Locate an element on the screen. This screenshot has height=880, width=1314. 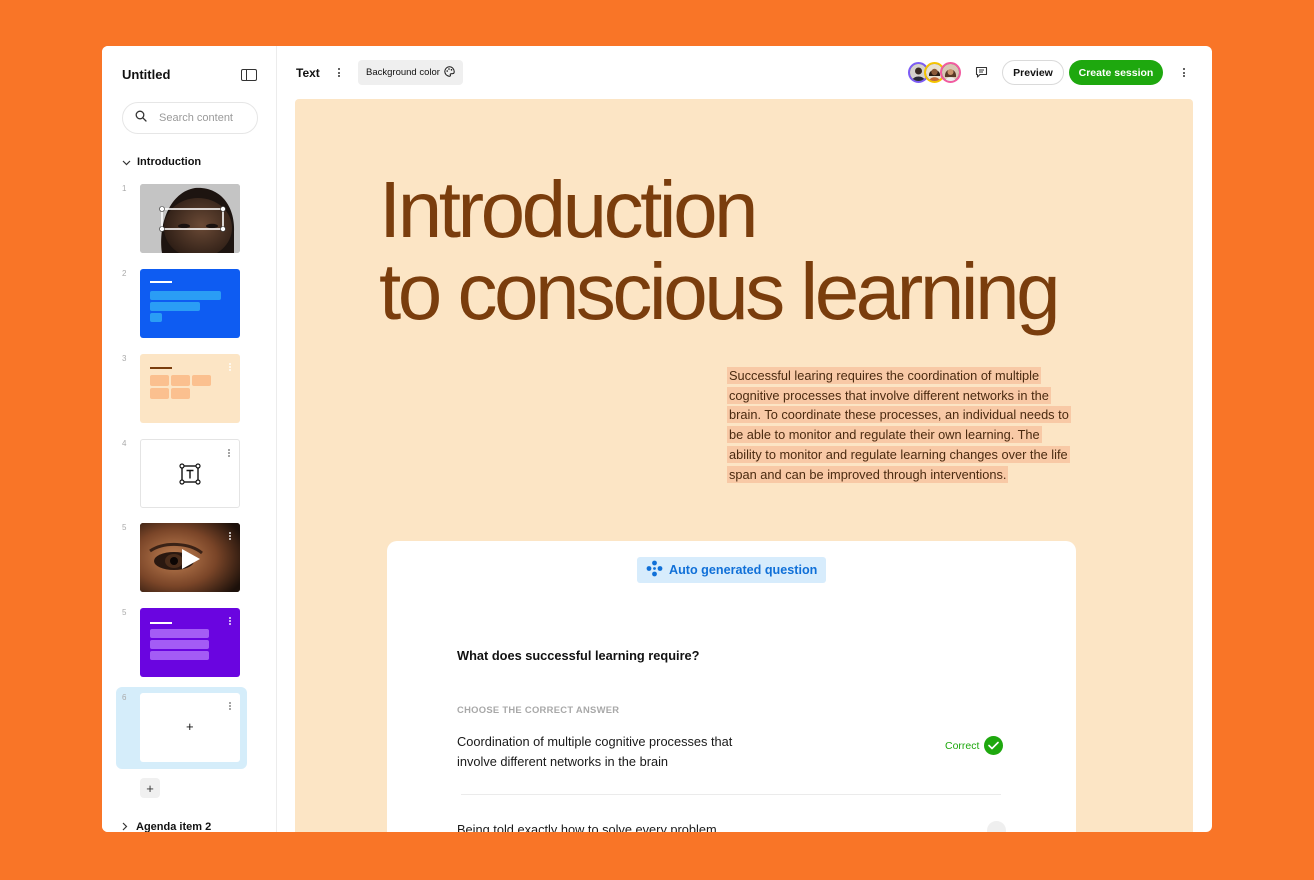
auto-badge-label: Auto generated question is located at coordinates (743, 570).